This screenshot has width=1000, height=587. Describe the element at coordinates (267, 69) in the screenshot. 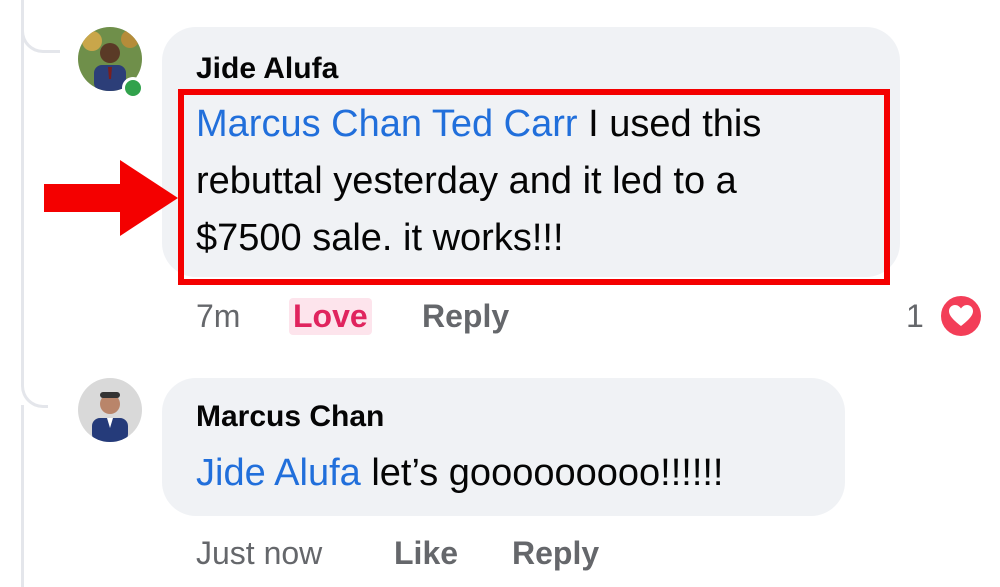

I see `comment-author: Jide Alufa` at that location.